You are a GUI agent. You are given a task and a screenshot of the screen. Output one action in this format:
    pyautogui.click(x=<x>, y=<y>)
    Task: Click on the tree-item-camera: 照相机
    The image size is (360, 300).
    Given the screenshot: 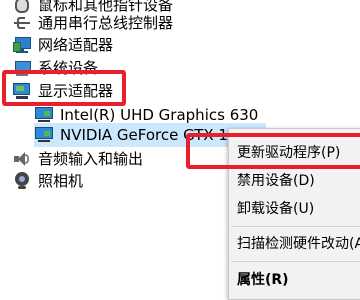 What is the action you would take?
    pyautogui.click(x=47, y=181)
    